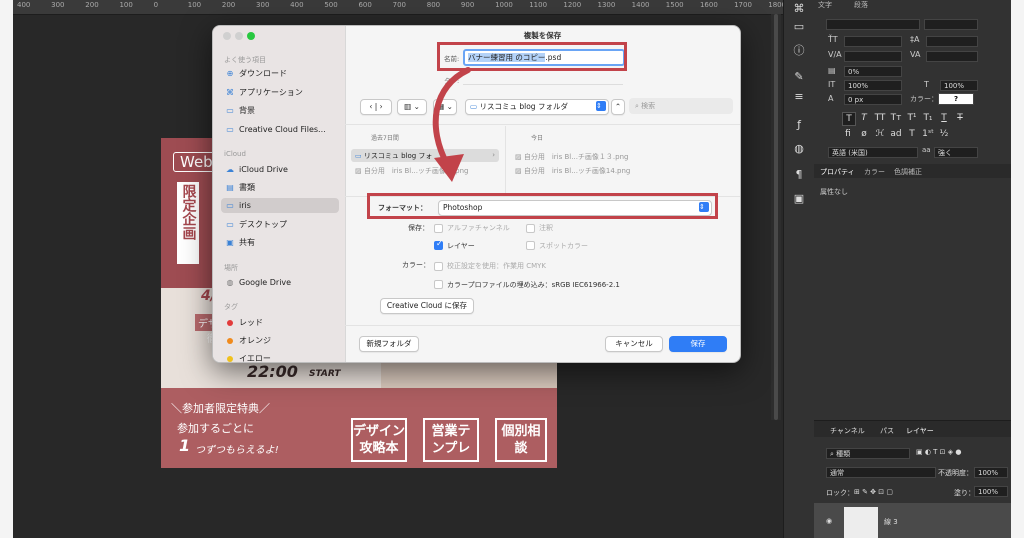 Image resolution: width=1024 pixels, height=538 pixels. Describe the element at coordinates (991, 472) in the screenshot. I see `opacity-field: 100%` at that location.